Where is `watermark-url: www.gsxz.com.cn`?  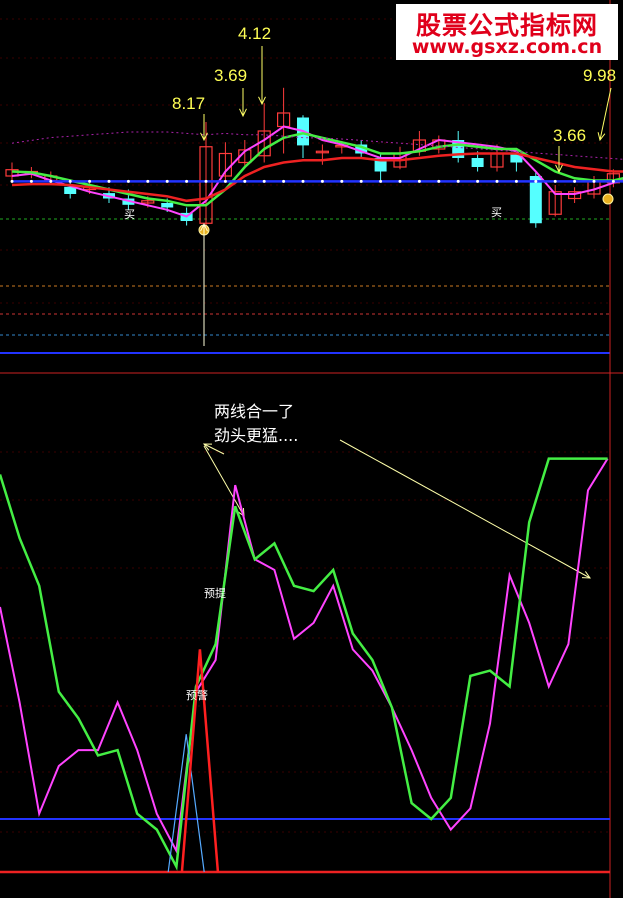
watermark-url: www.gsxz.com.cn is located at coordinates (507, 47).